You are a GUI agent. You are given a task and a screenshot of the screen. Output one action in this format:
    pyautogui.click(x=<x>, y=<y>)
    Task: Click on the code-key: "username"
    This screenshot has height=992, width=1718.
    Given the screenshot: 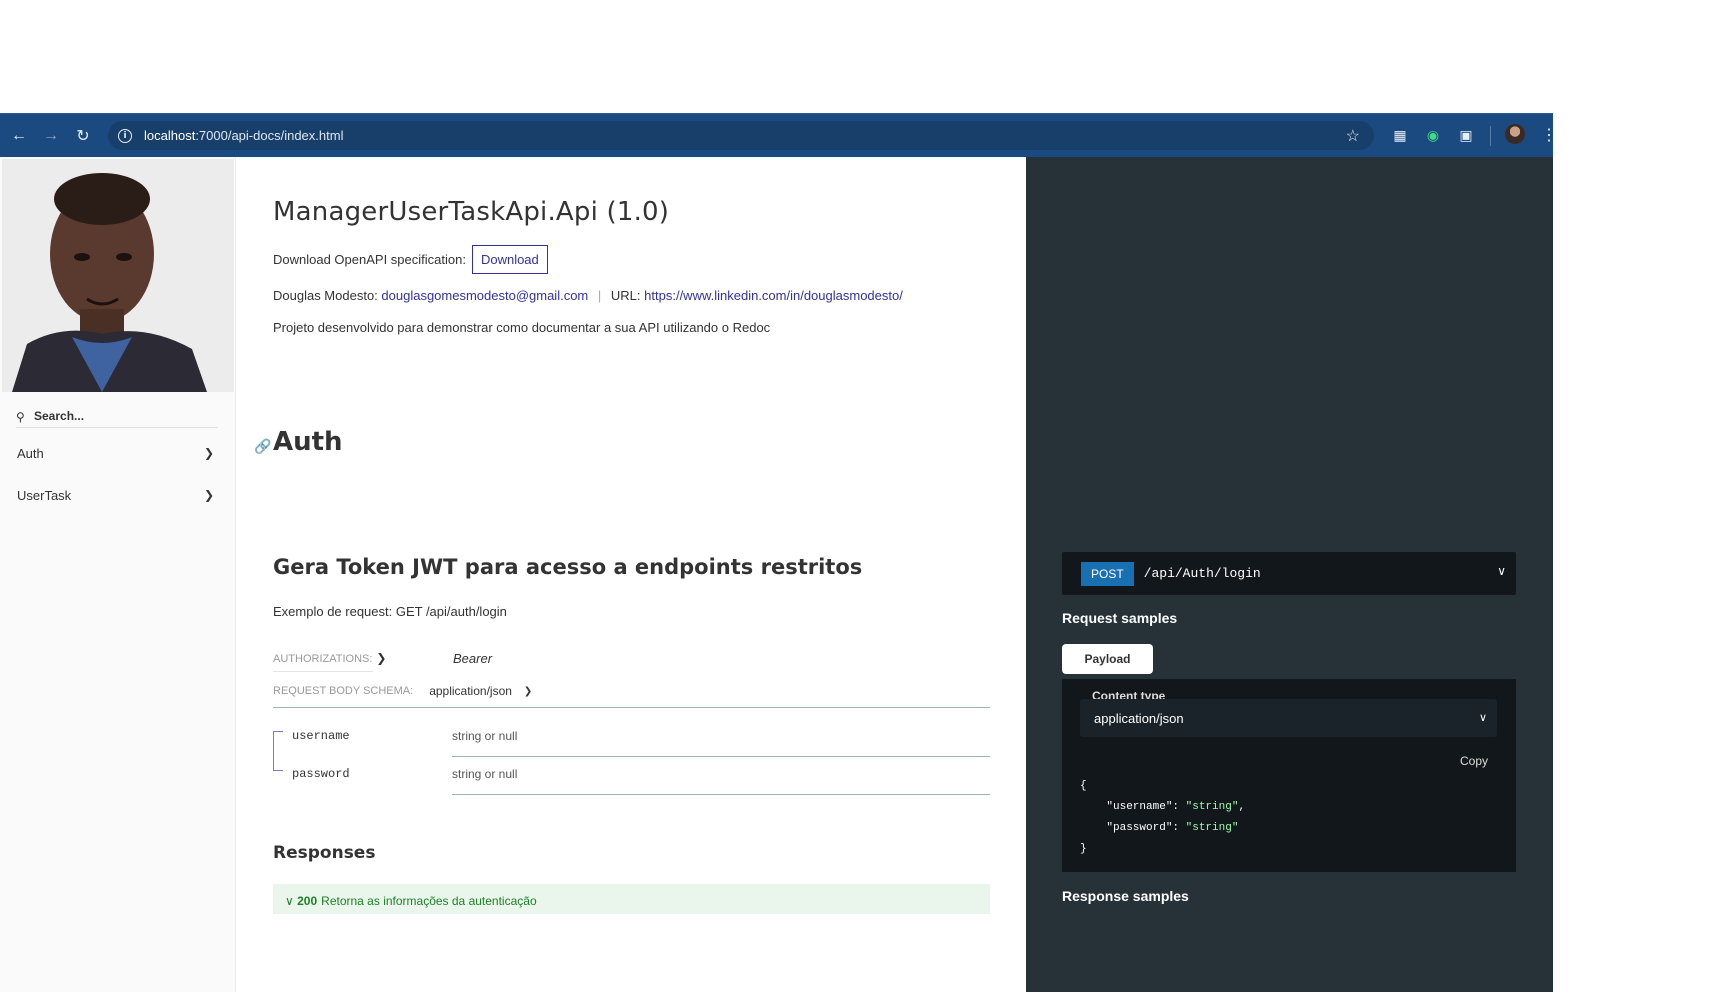 What is the action you would take?
    pyautogui.click(x=1139, y=807)
    